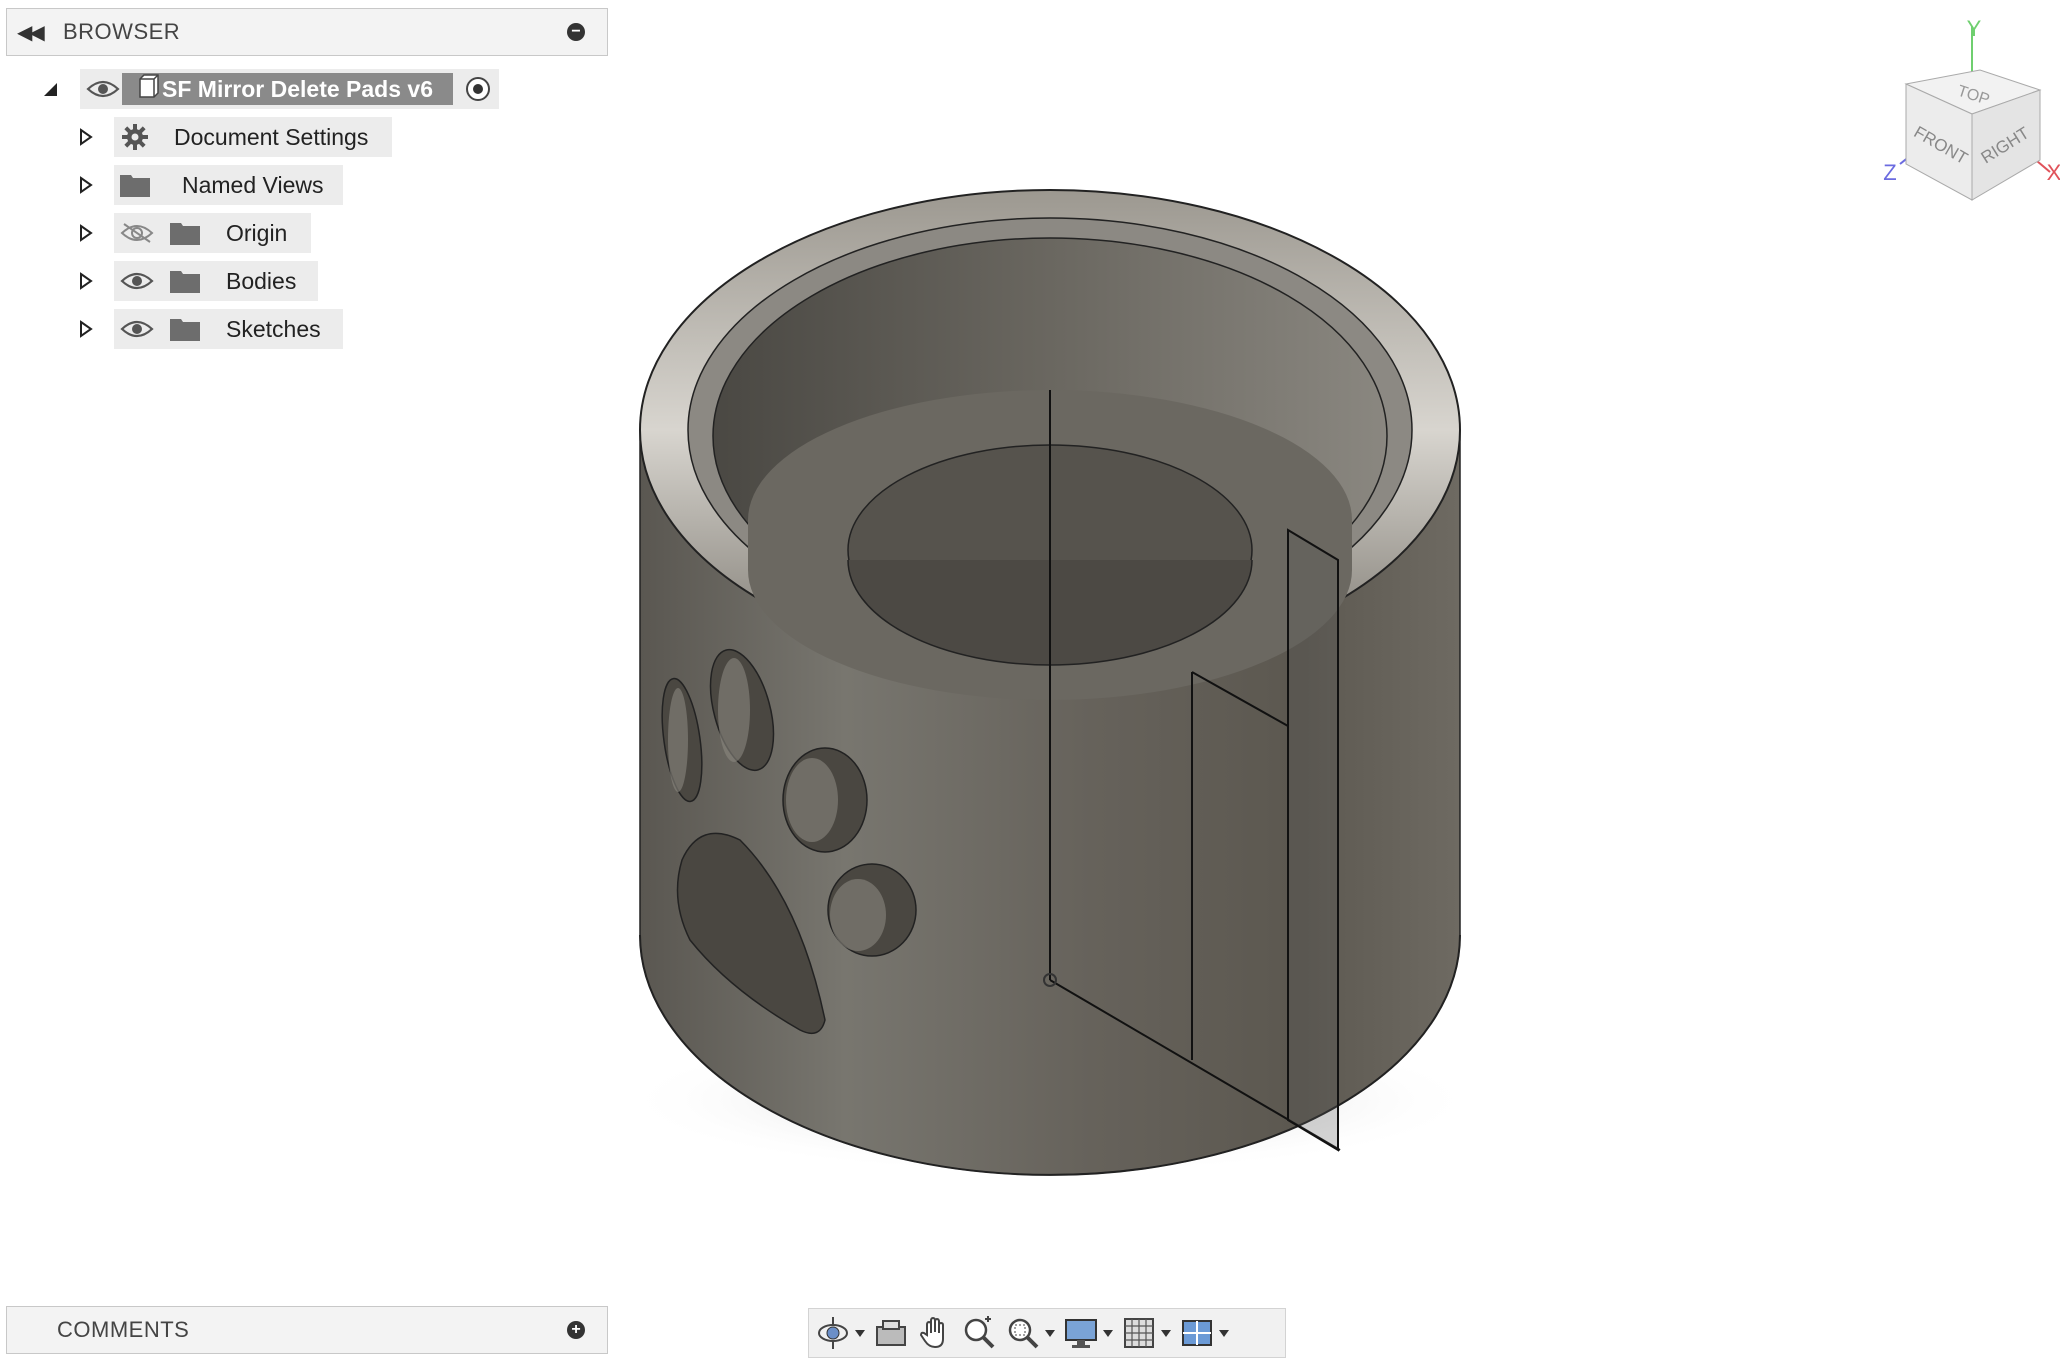 The height and width of the screenshot is (1358, 2070). I want to click on fit-button, so click(1030, 1333).